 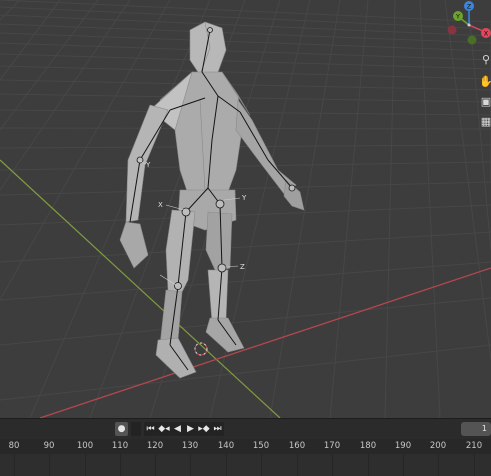 What do you see at coordinates (226, 446) in the screenshot?
I see `tick-label: 140` at bounding box center [226, 446].